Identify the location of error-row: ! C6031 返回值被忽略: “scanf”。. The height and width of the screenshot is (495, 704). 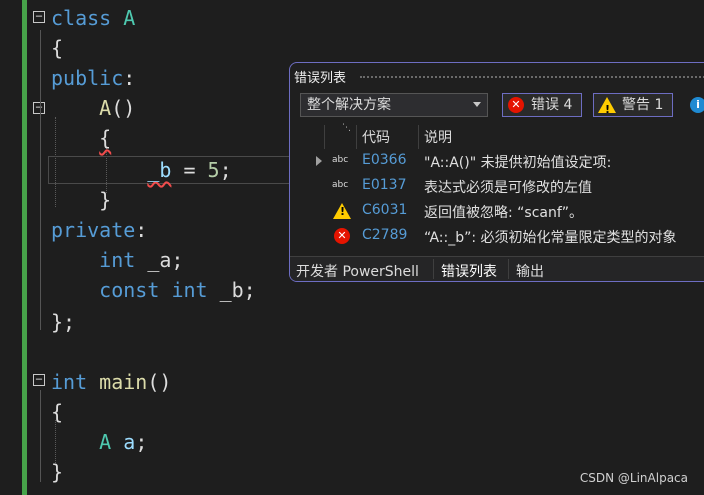
(497, 212).